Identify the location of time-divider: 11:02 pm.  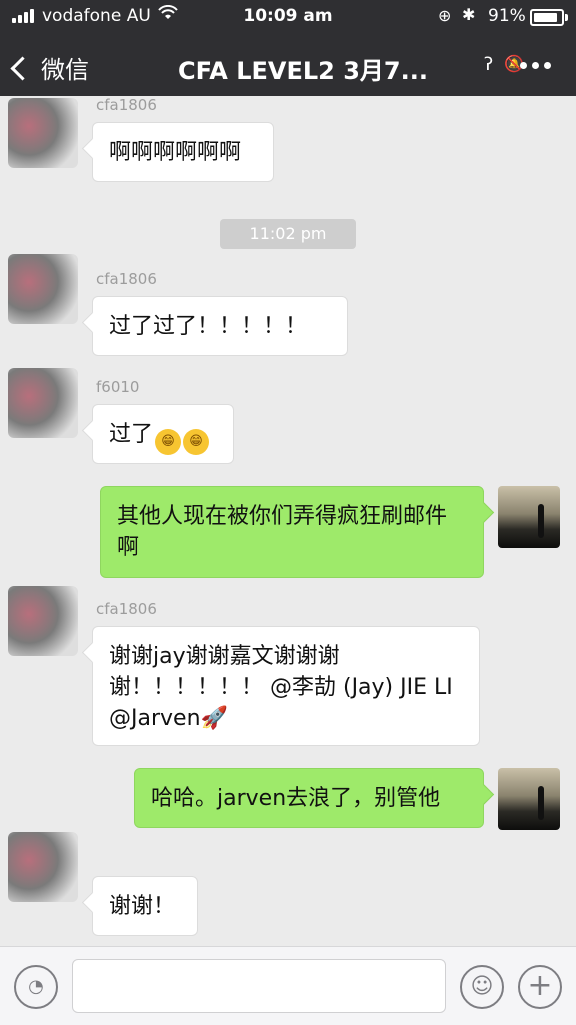
(288, 234).